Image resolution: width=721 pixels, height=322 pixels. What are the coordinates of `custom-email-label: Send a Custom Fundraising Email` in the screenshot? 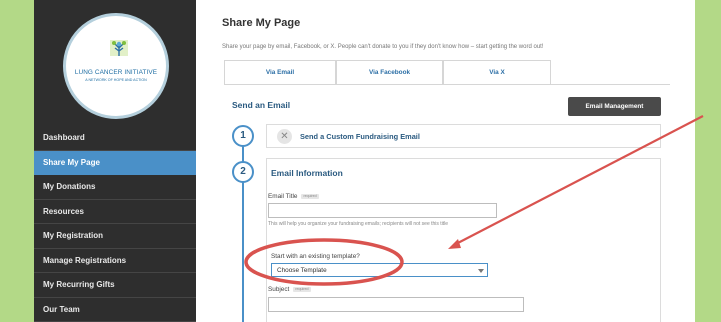 It's located at (360, 136).